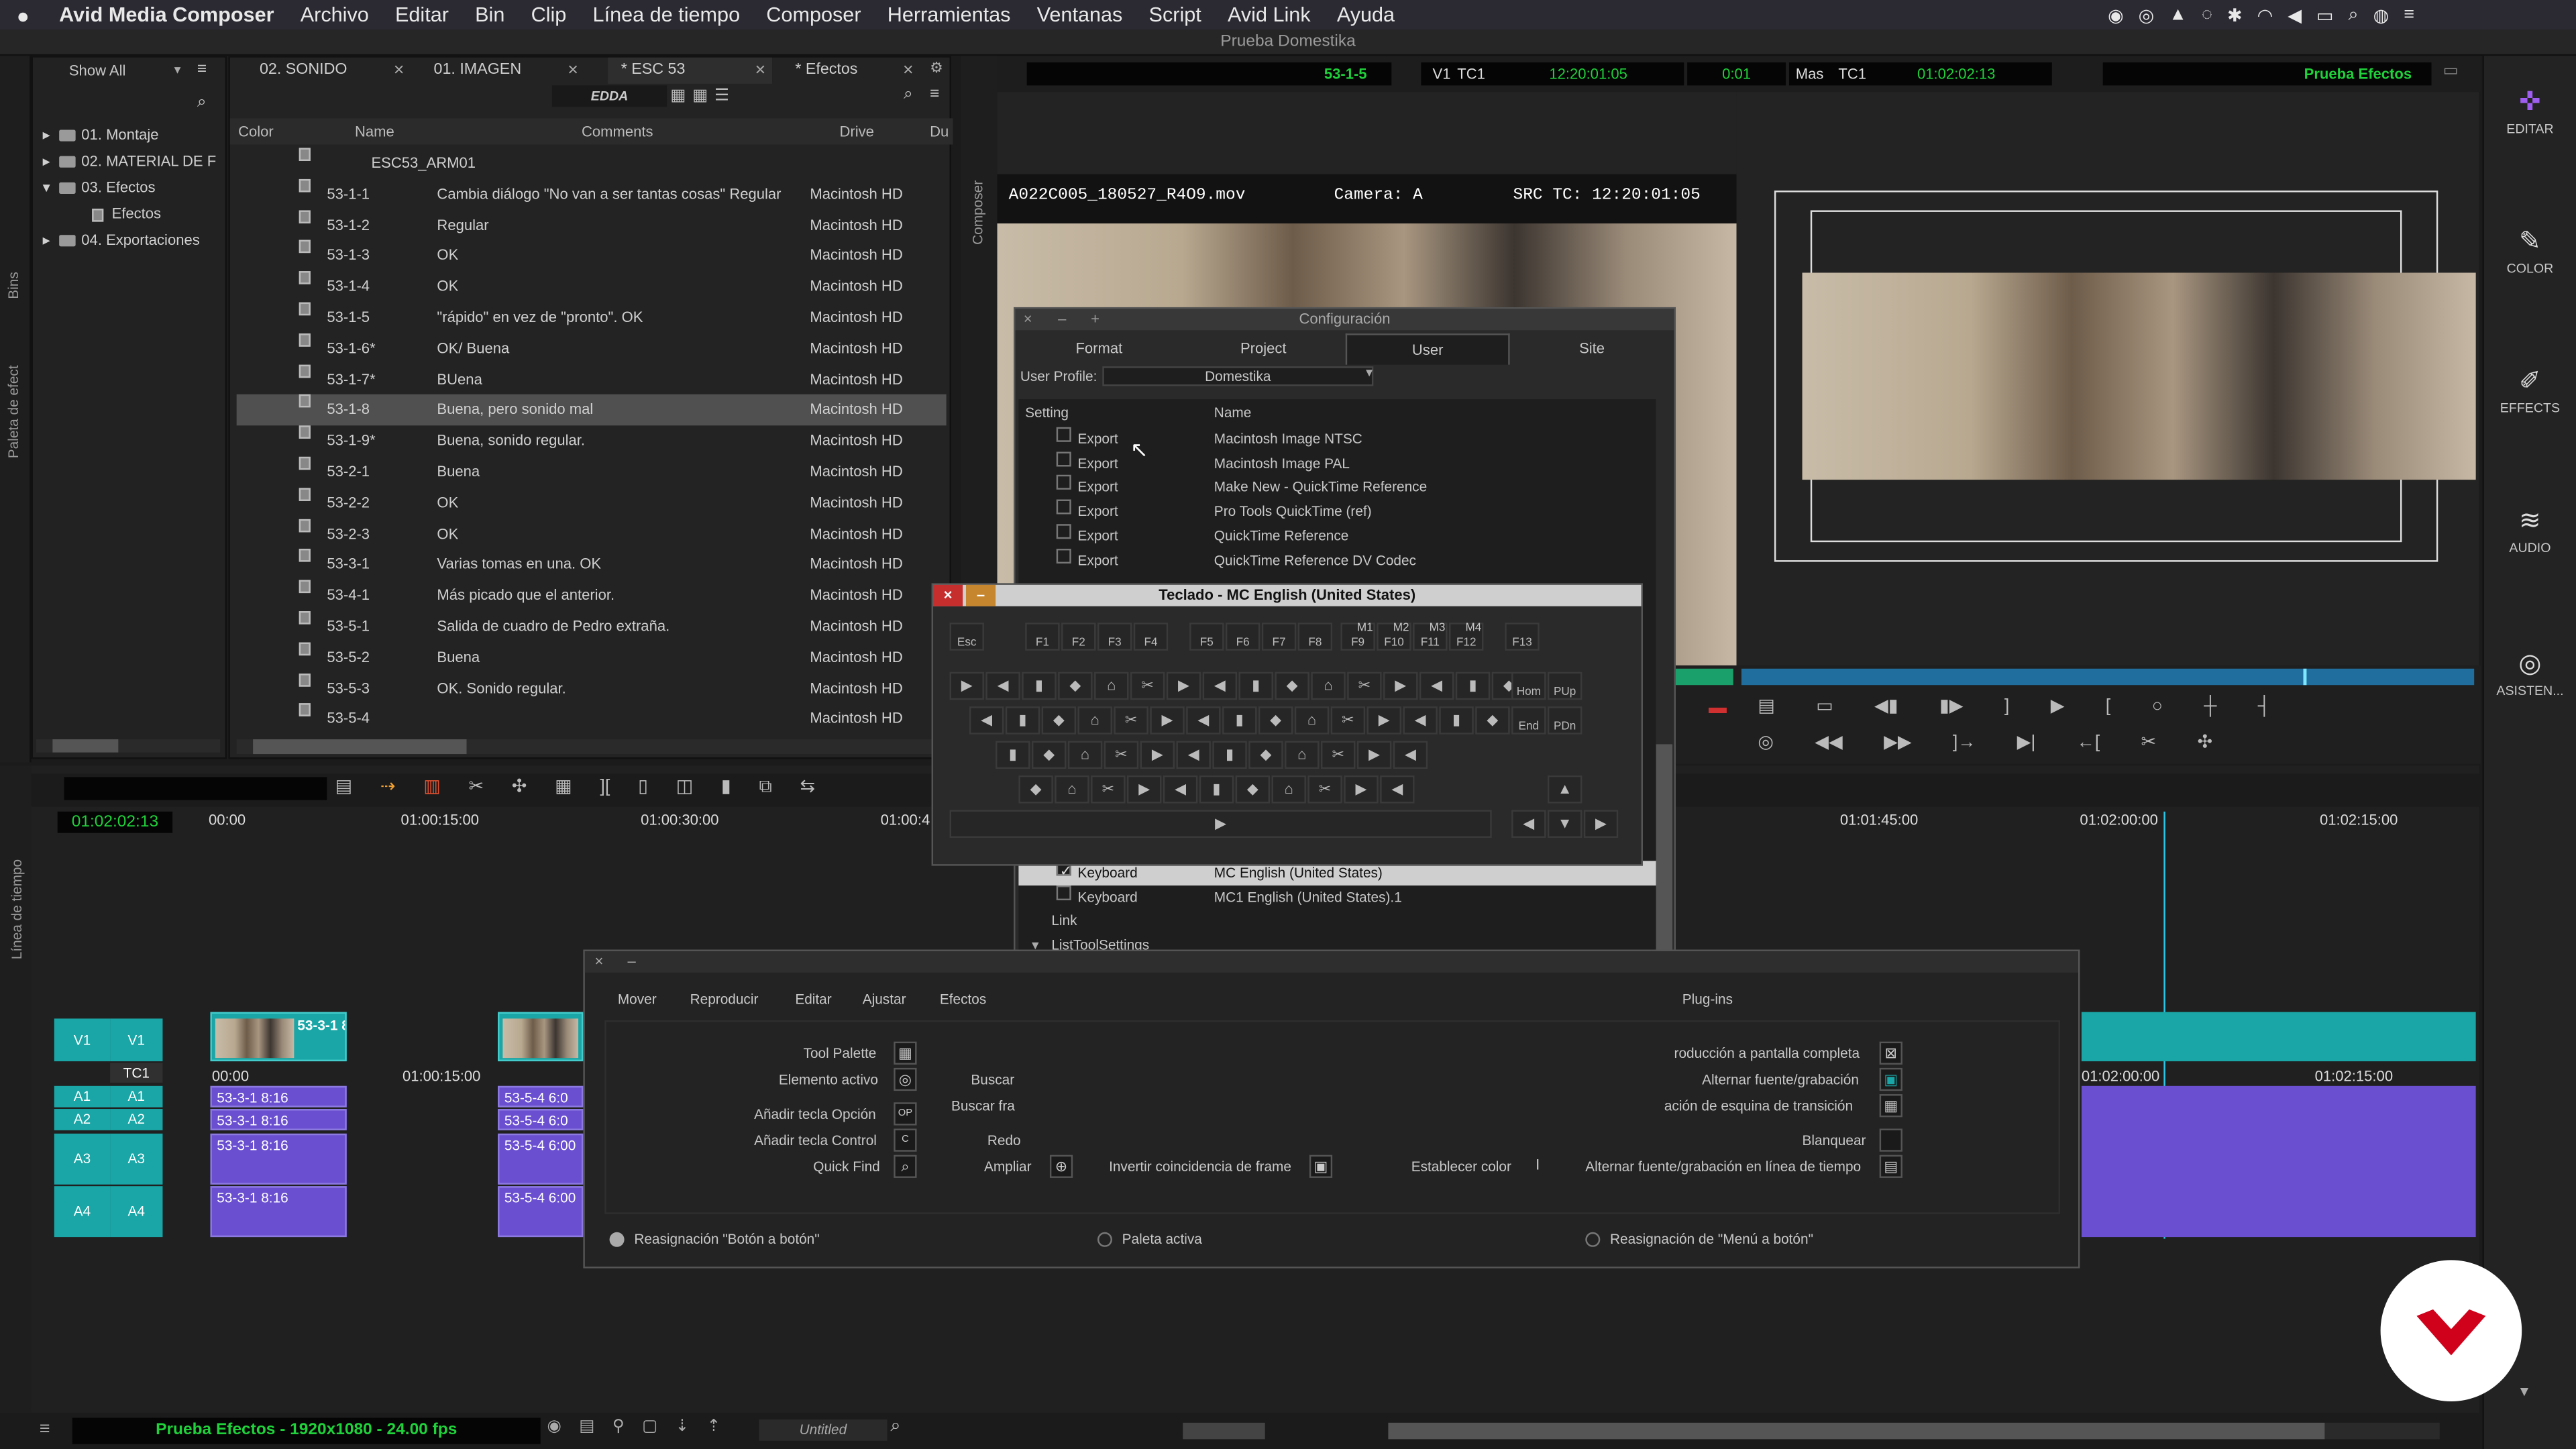 The width and height of the screenshot is (2576, 1449). Describe the element at coordinates (1338, 487) in the screenshot. I see `config-row: Export Make New - QuickTime Reference` at that location.